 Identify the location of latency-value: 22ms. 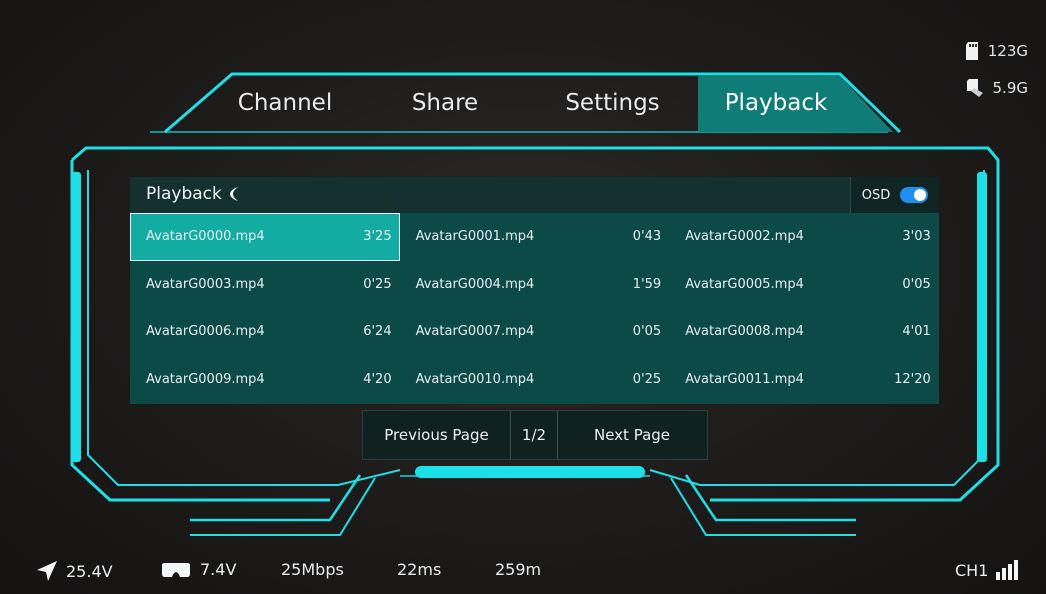
(419, 569).